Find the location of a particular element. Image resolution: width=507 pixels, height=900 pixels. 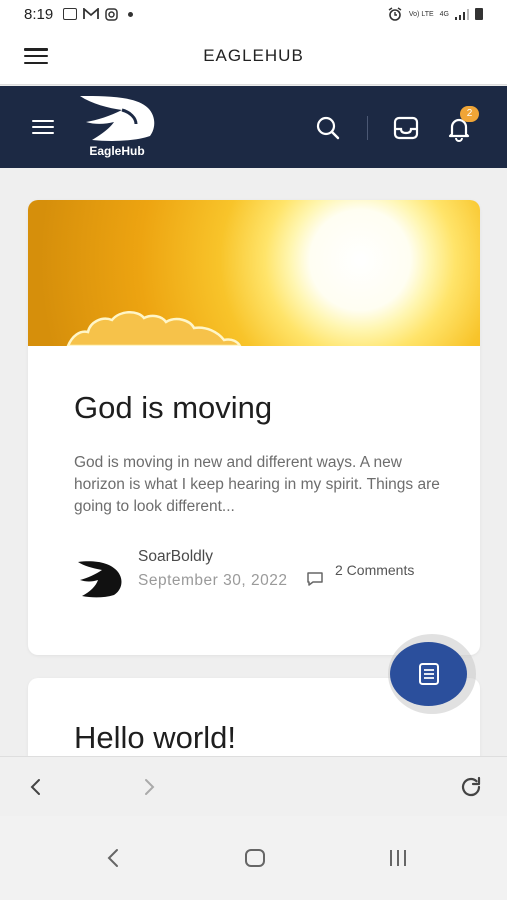

system-back-icon is located at coordinates (114, 858).